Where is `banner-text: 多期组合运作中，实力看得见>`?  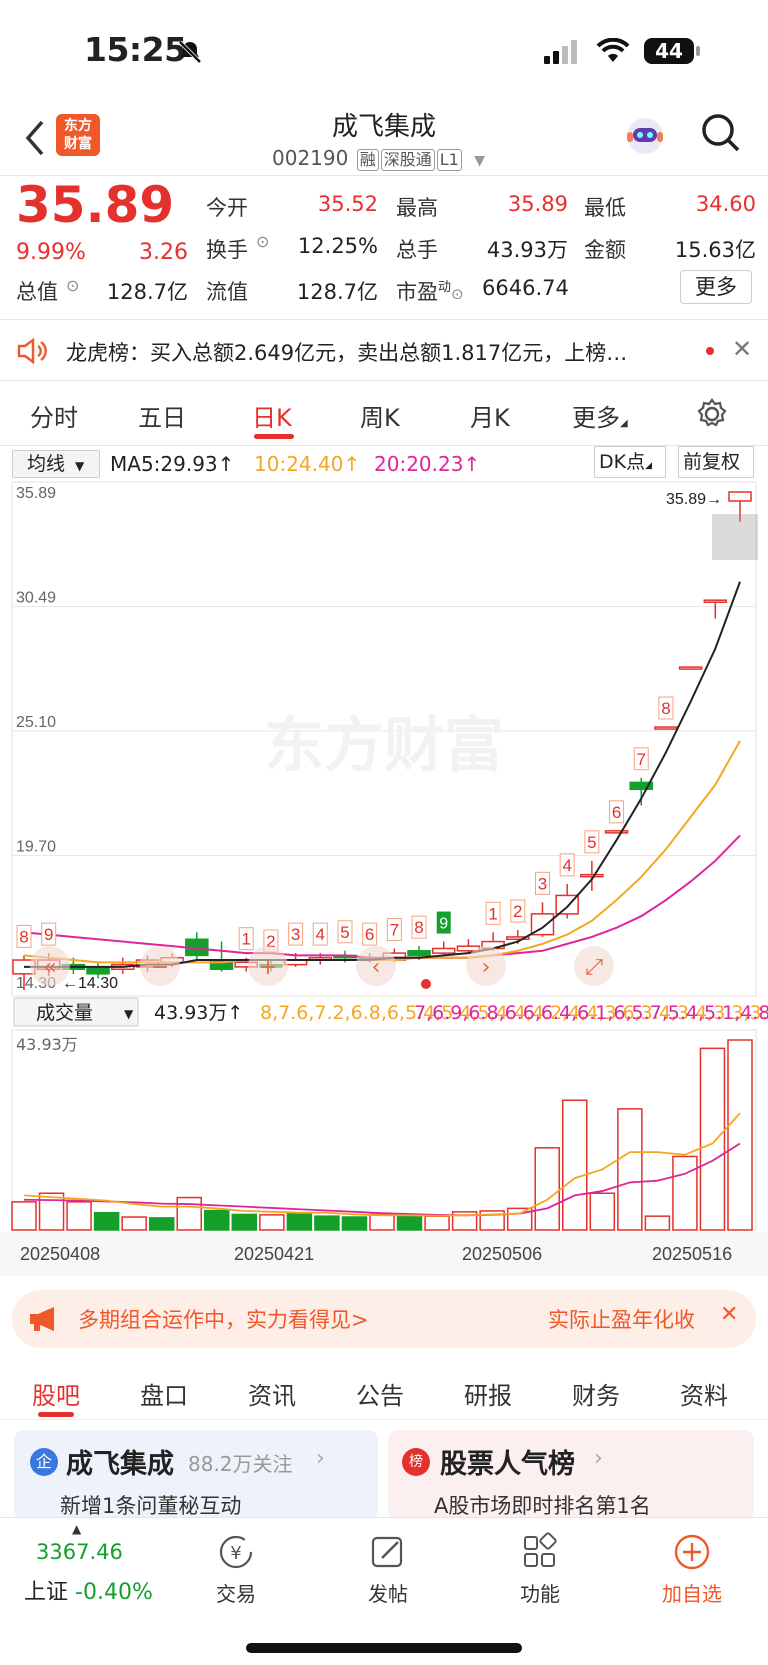
banner-text: 多期组合运作中，实力看得见> is located at coordinates (223, 1320).